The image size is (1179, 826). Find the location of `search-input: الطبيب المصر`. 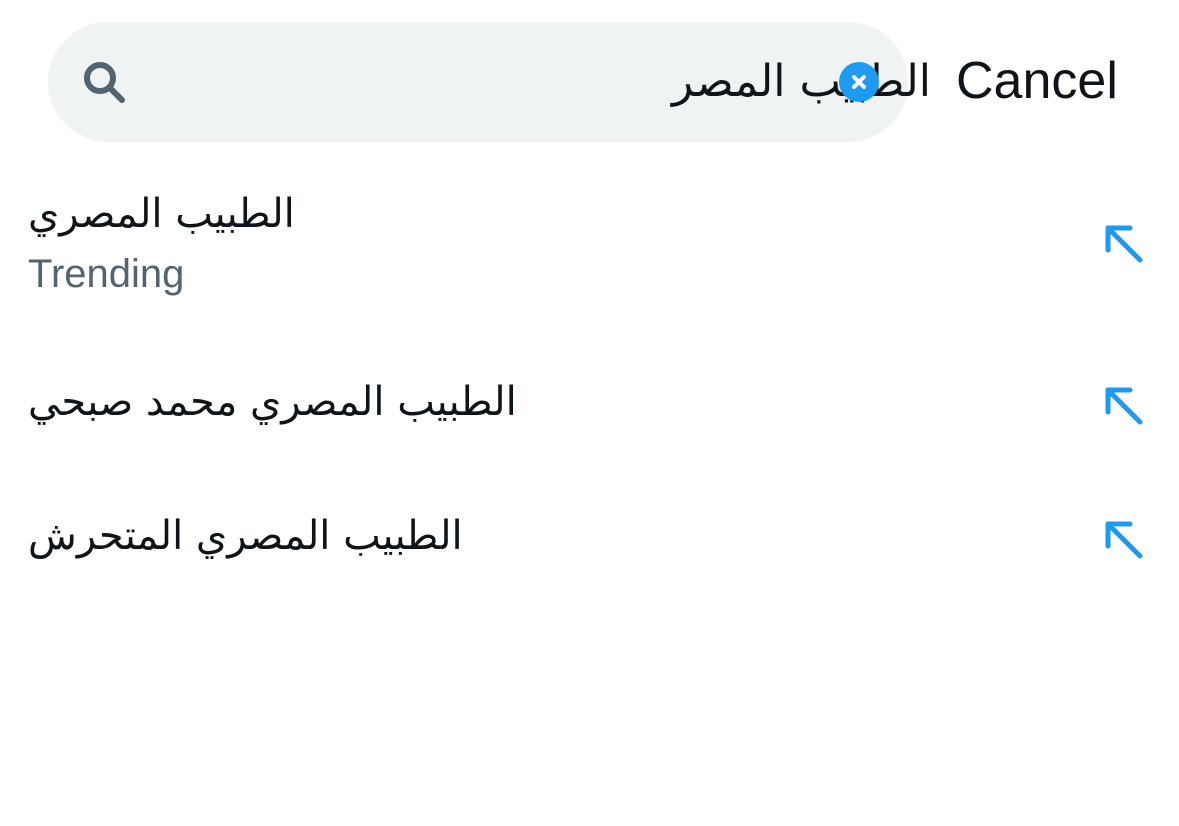

search-input: الطبيب المصر is located at coordinates (801, 82).